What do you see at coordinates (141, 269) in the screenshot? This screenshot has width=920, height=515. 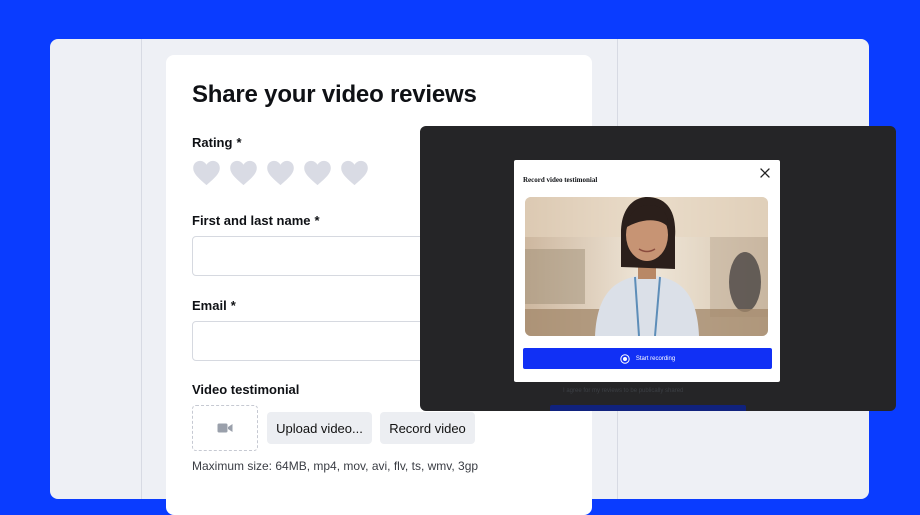 I see `divider-left` at bounding box center [141, 269].